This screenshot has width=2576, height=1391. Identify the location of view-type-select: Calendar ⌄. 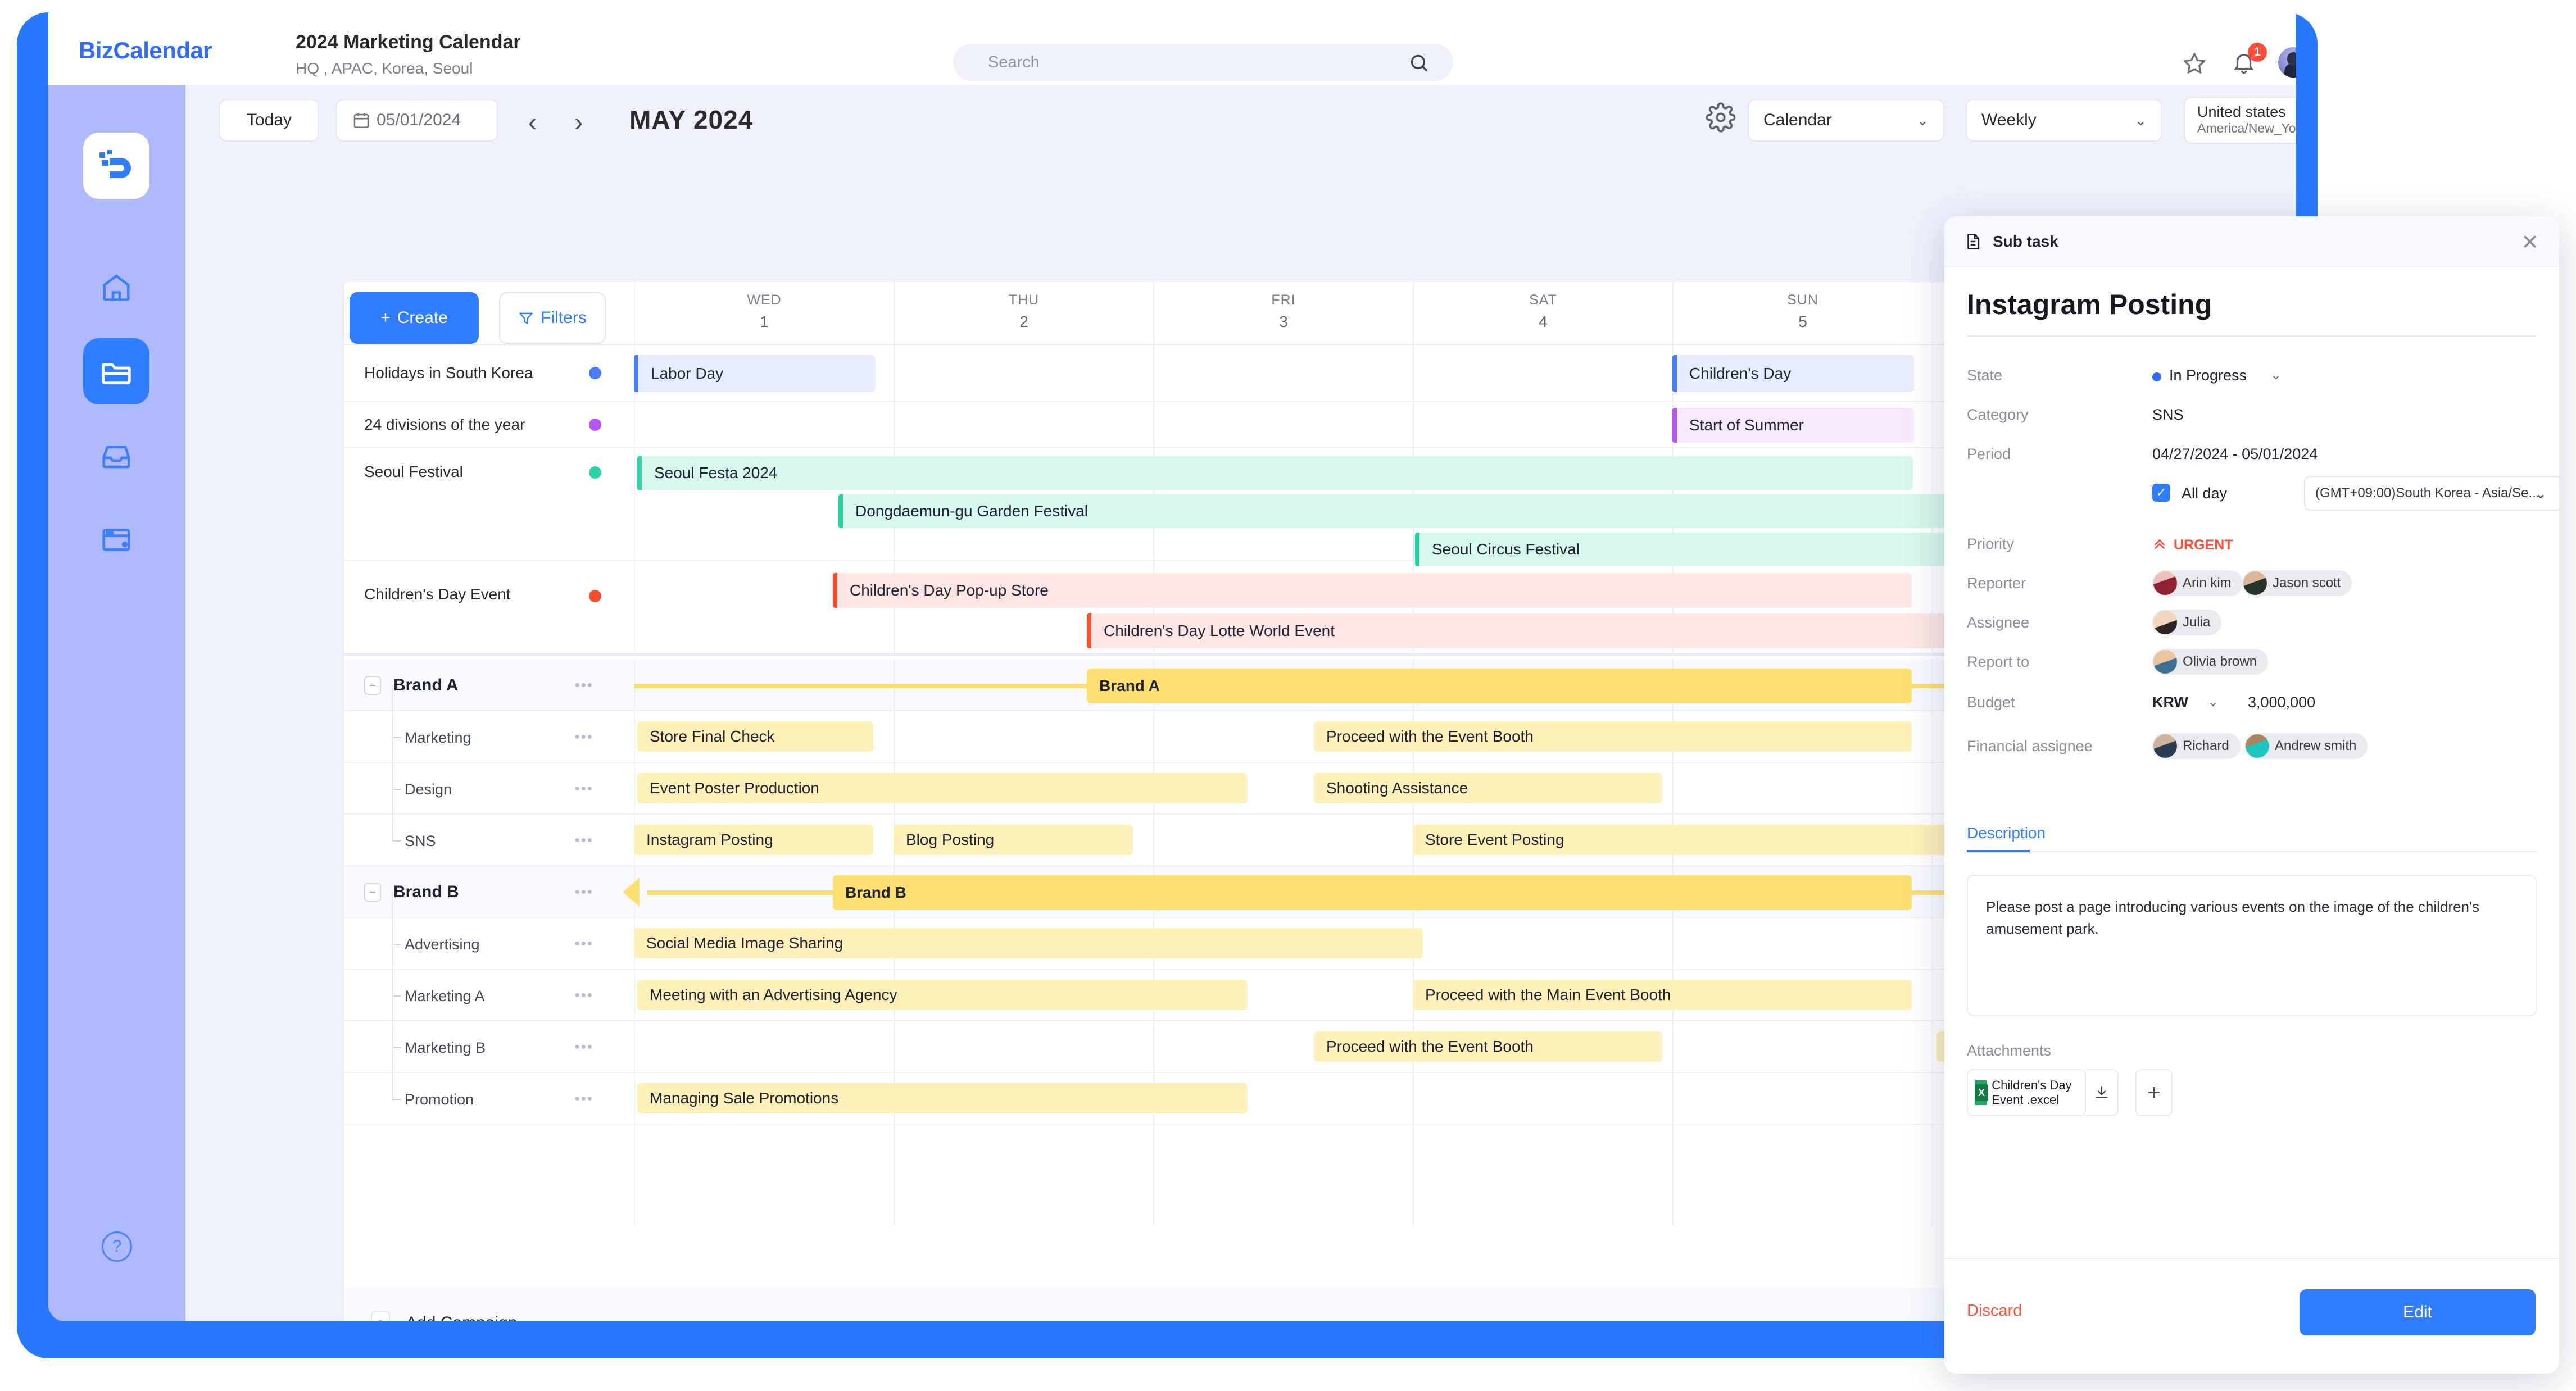
(1846, 121).